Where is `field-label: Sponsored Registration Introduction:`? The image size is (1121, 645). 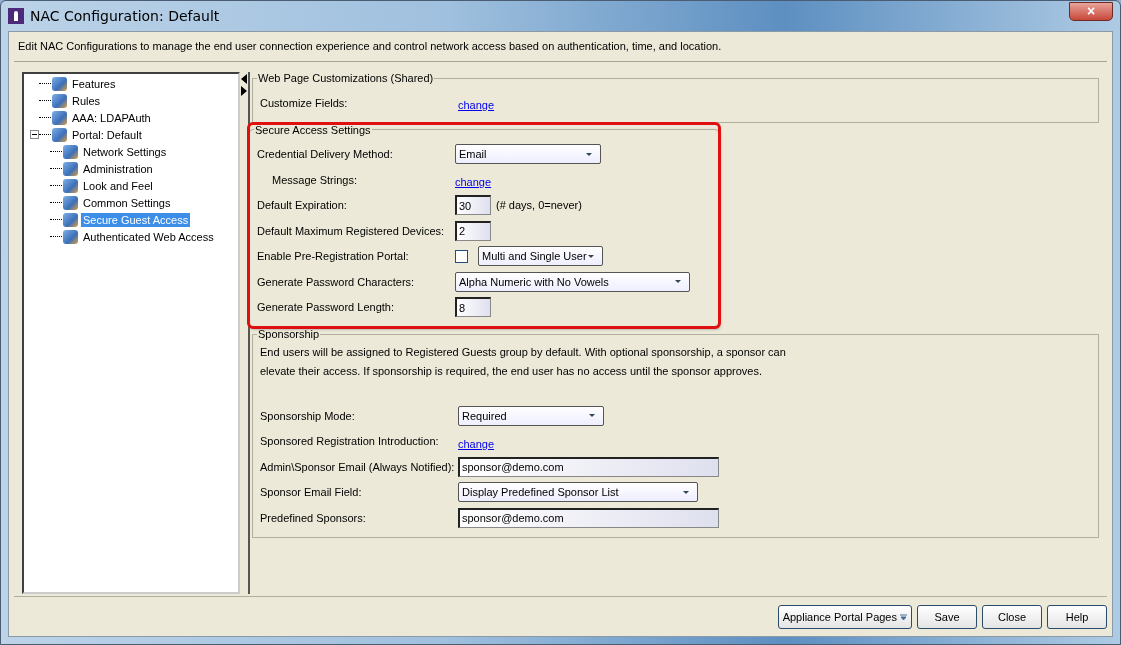 field-label: Sponsored Registration Introduction: is located at coordinates (350, 441).